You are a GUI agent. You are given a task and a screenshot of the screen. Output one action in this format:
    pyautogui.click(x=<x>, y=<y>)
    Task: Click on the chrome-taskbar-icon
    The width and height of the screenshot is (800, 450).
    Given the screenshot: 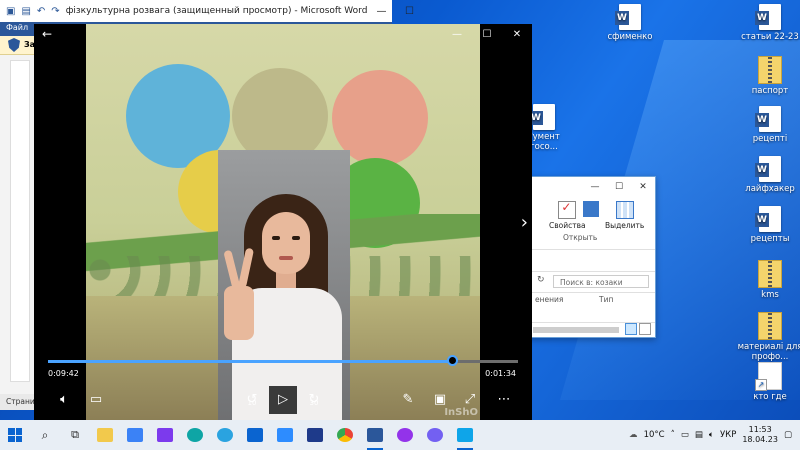 What is the action you would take?
    pyautogui.click(x=345, y=435)
    